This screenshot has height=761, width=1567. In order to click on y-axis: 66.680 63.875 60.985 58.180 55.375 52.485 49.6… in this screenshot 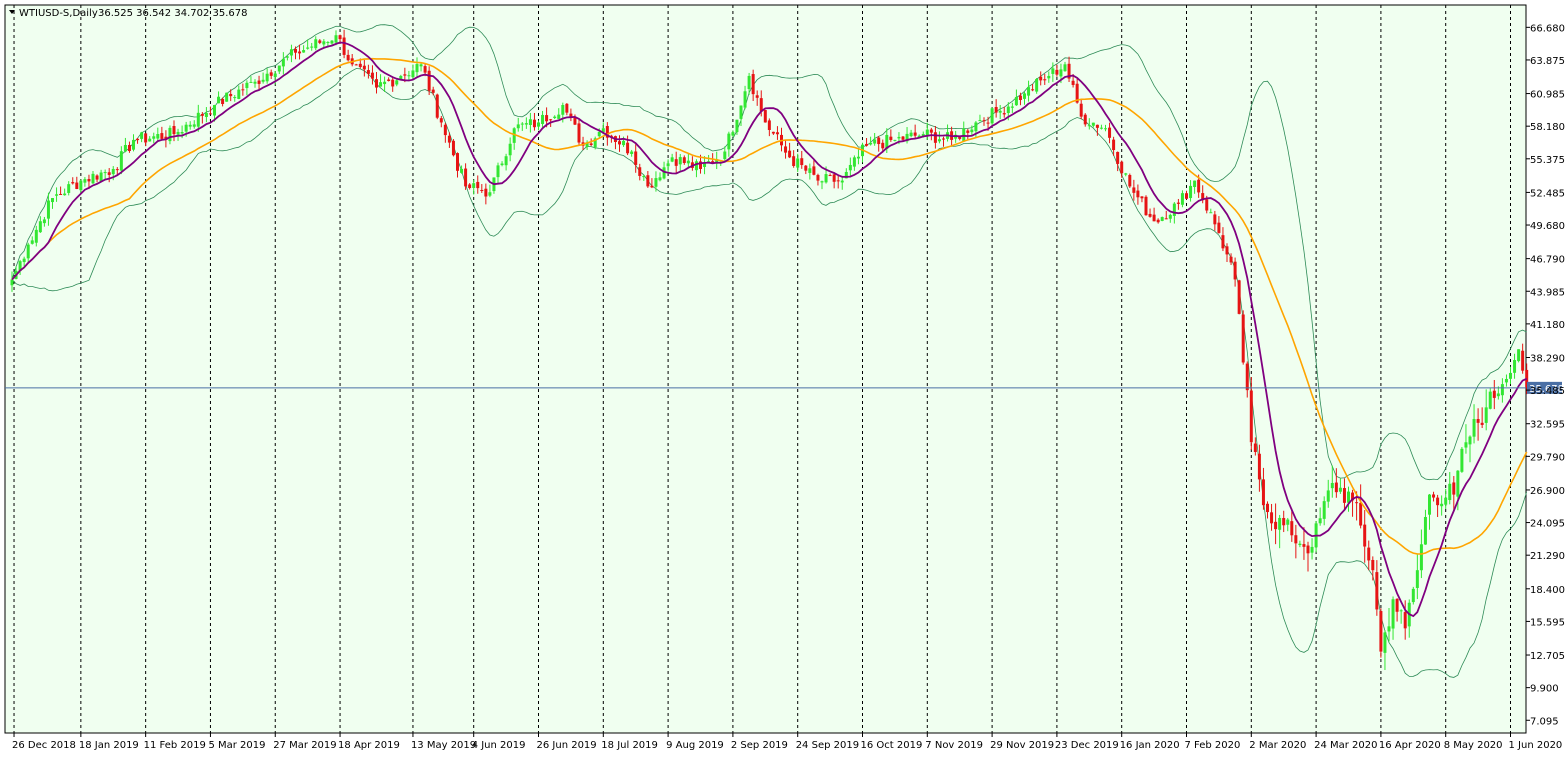, I will do `click(1545, 375)`.